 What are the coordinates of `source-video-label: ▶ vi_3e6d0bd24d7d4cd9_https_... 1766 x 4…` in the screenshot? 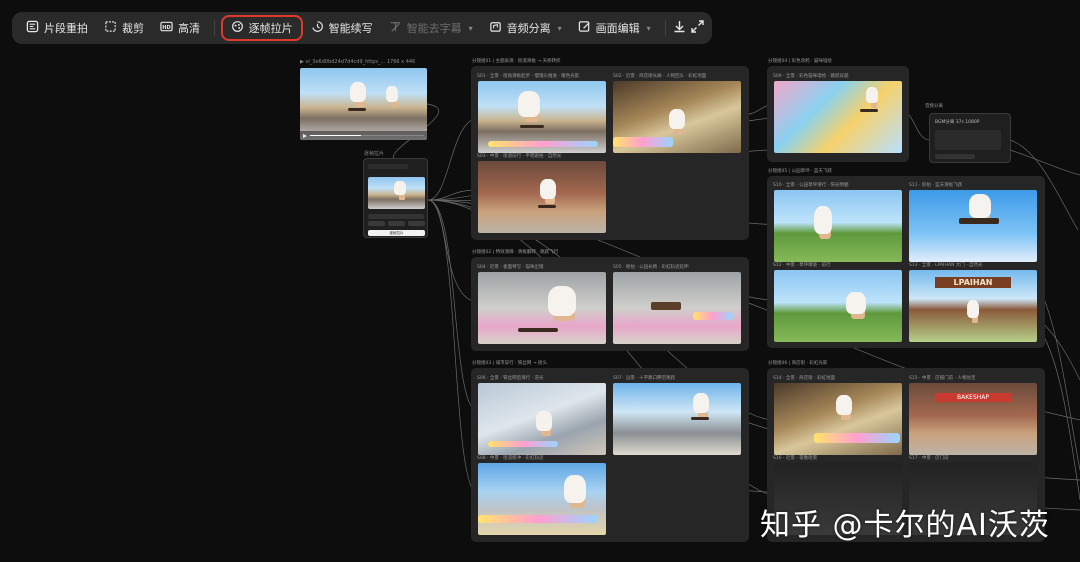 It's located at (358, 62).